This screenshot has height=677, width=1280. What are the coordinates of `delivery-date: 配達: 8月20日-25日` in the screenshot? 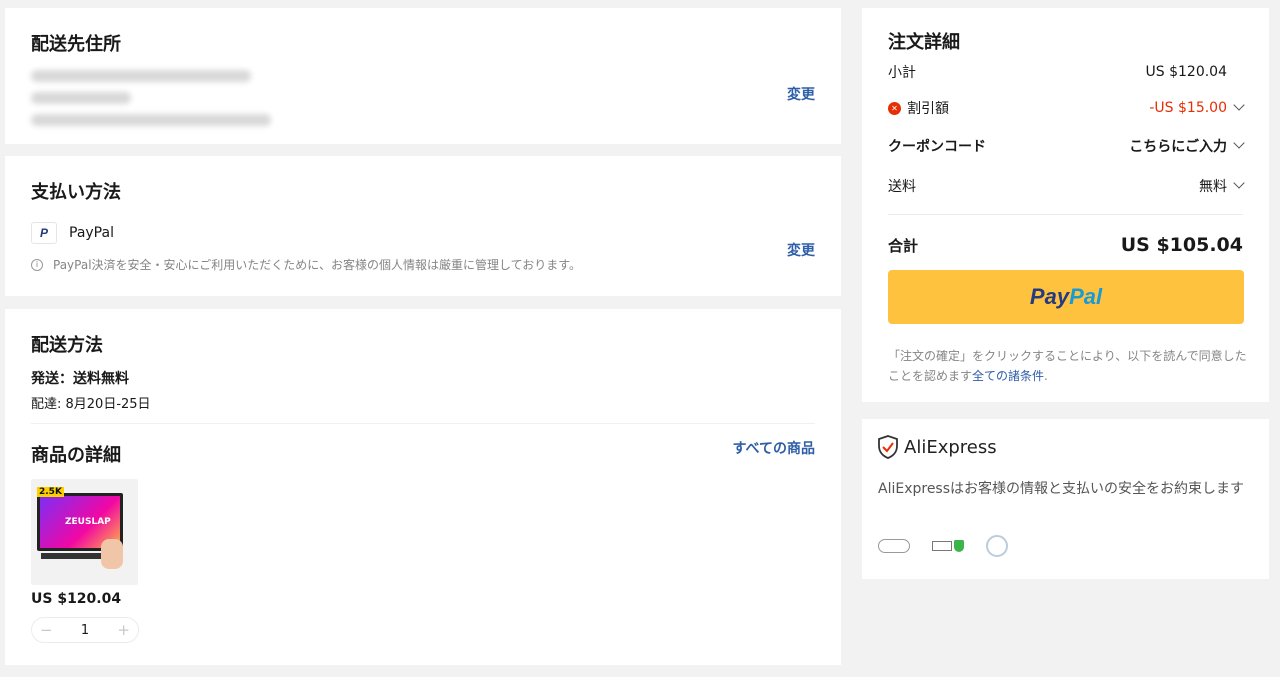 It's located at (91, 404).